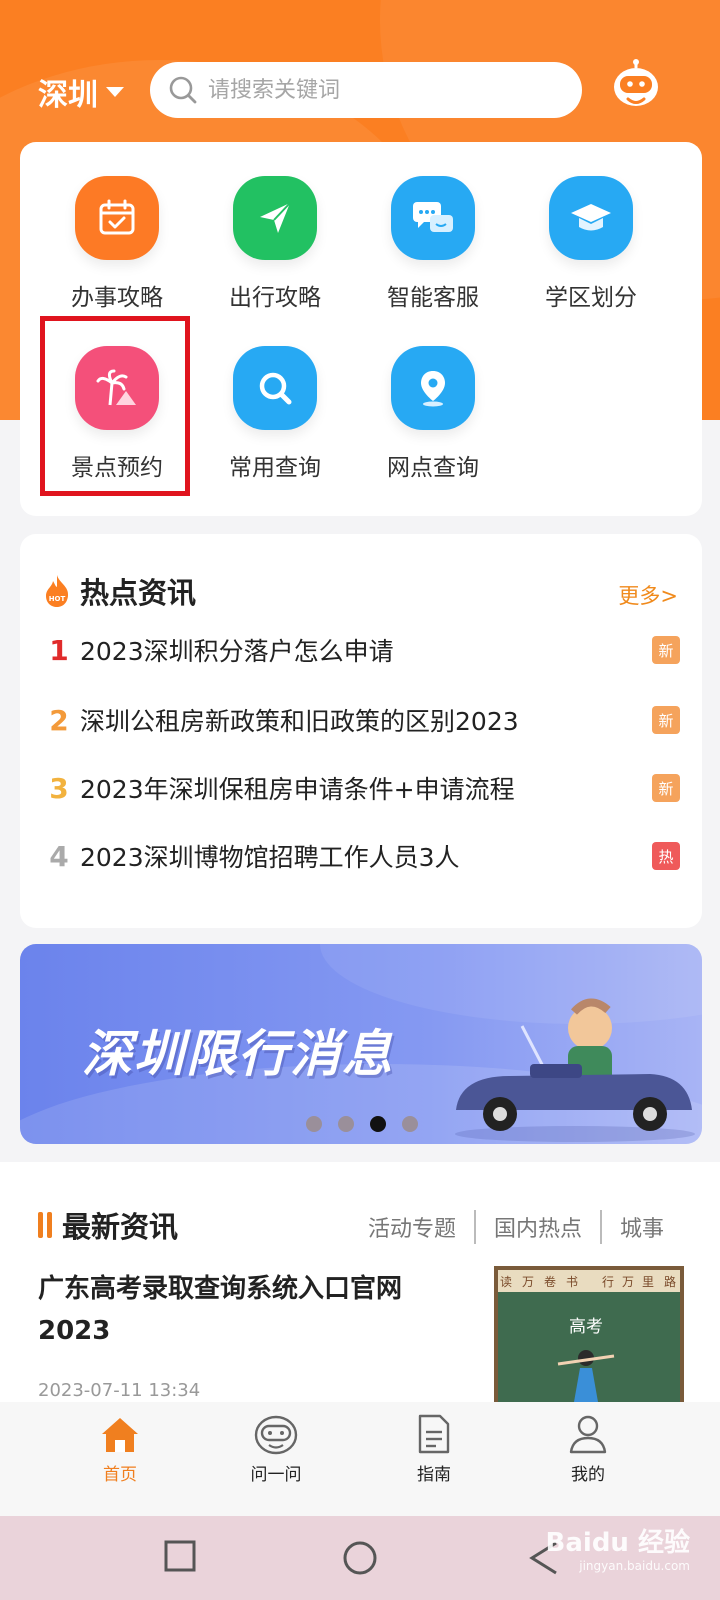 The image size is (720, 1600). I want to click on hot-badge: 热, so click(666, 856).